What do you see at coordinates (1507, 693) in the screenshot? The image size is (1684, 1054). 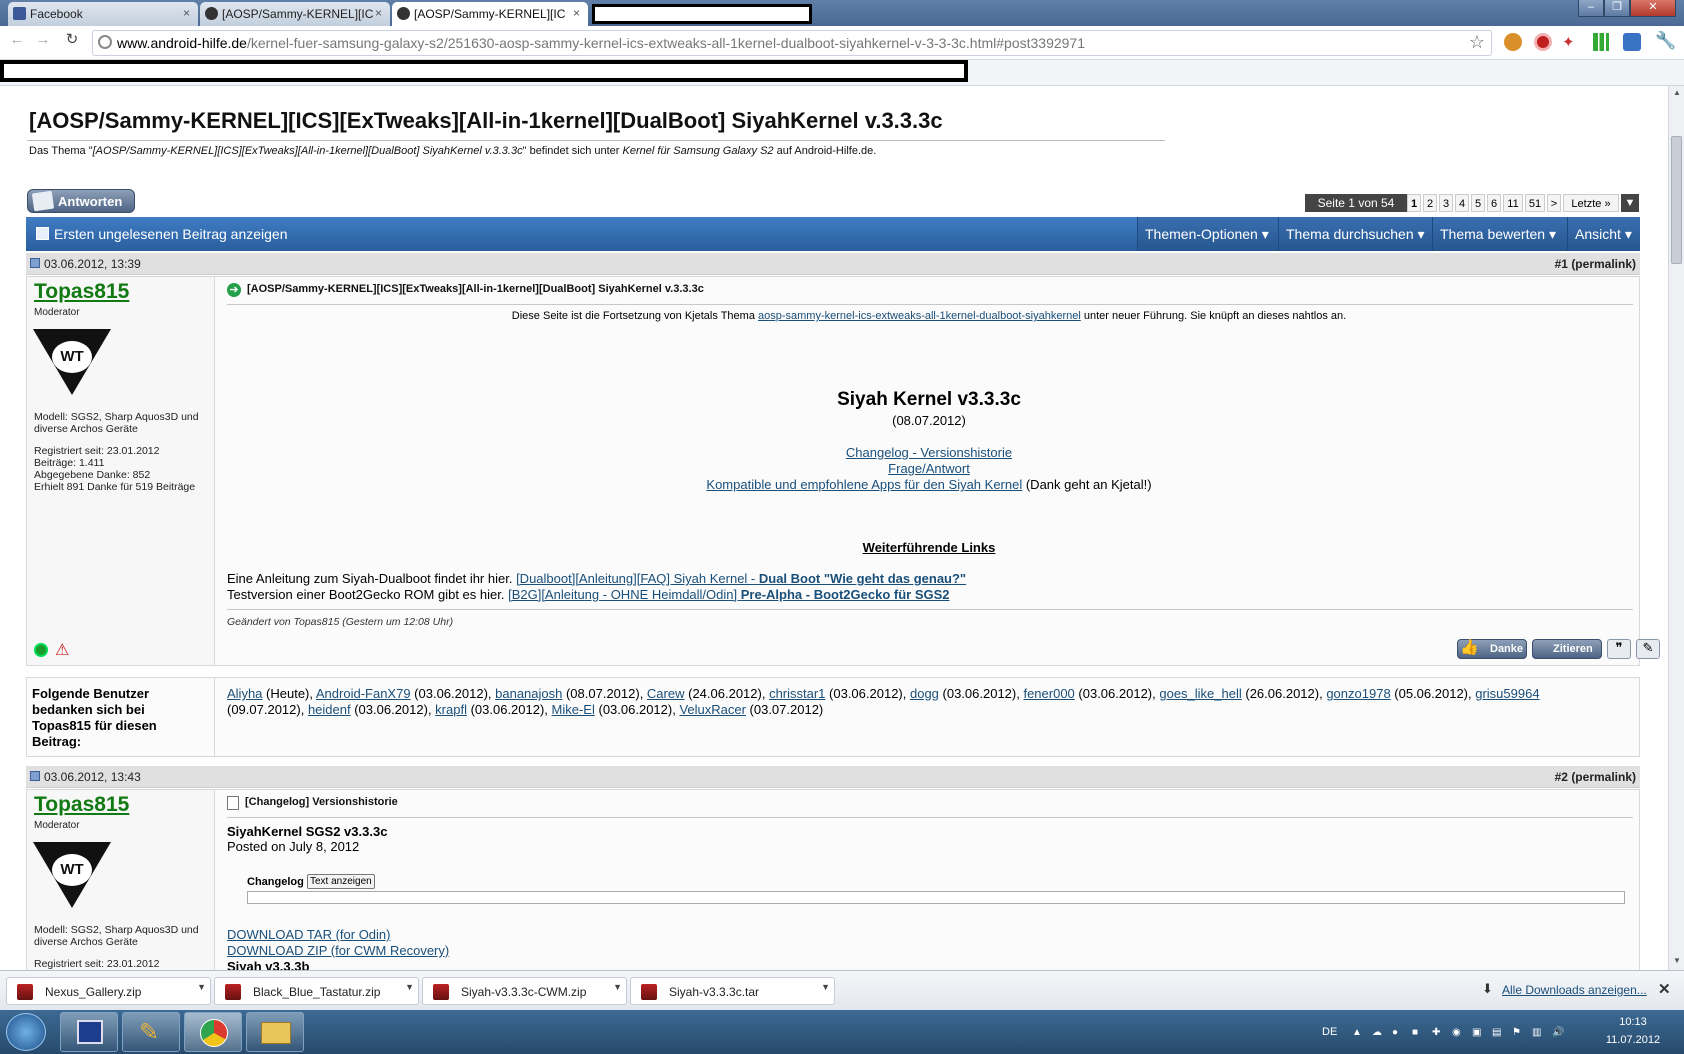 I see `thanks-user-link: grisu59964` at bounding box center [1507, 693].